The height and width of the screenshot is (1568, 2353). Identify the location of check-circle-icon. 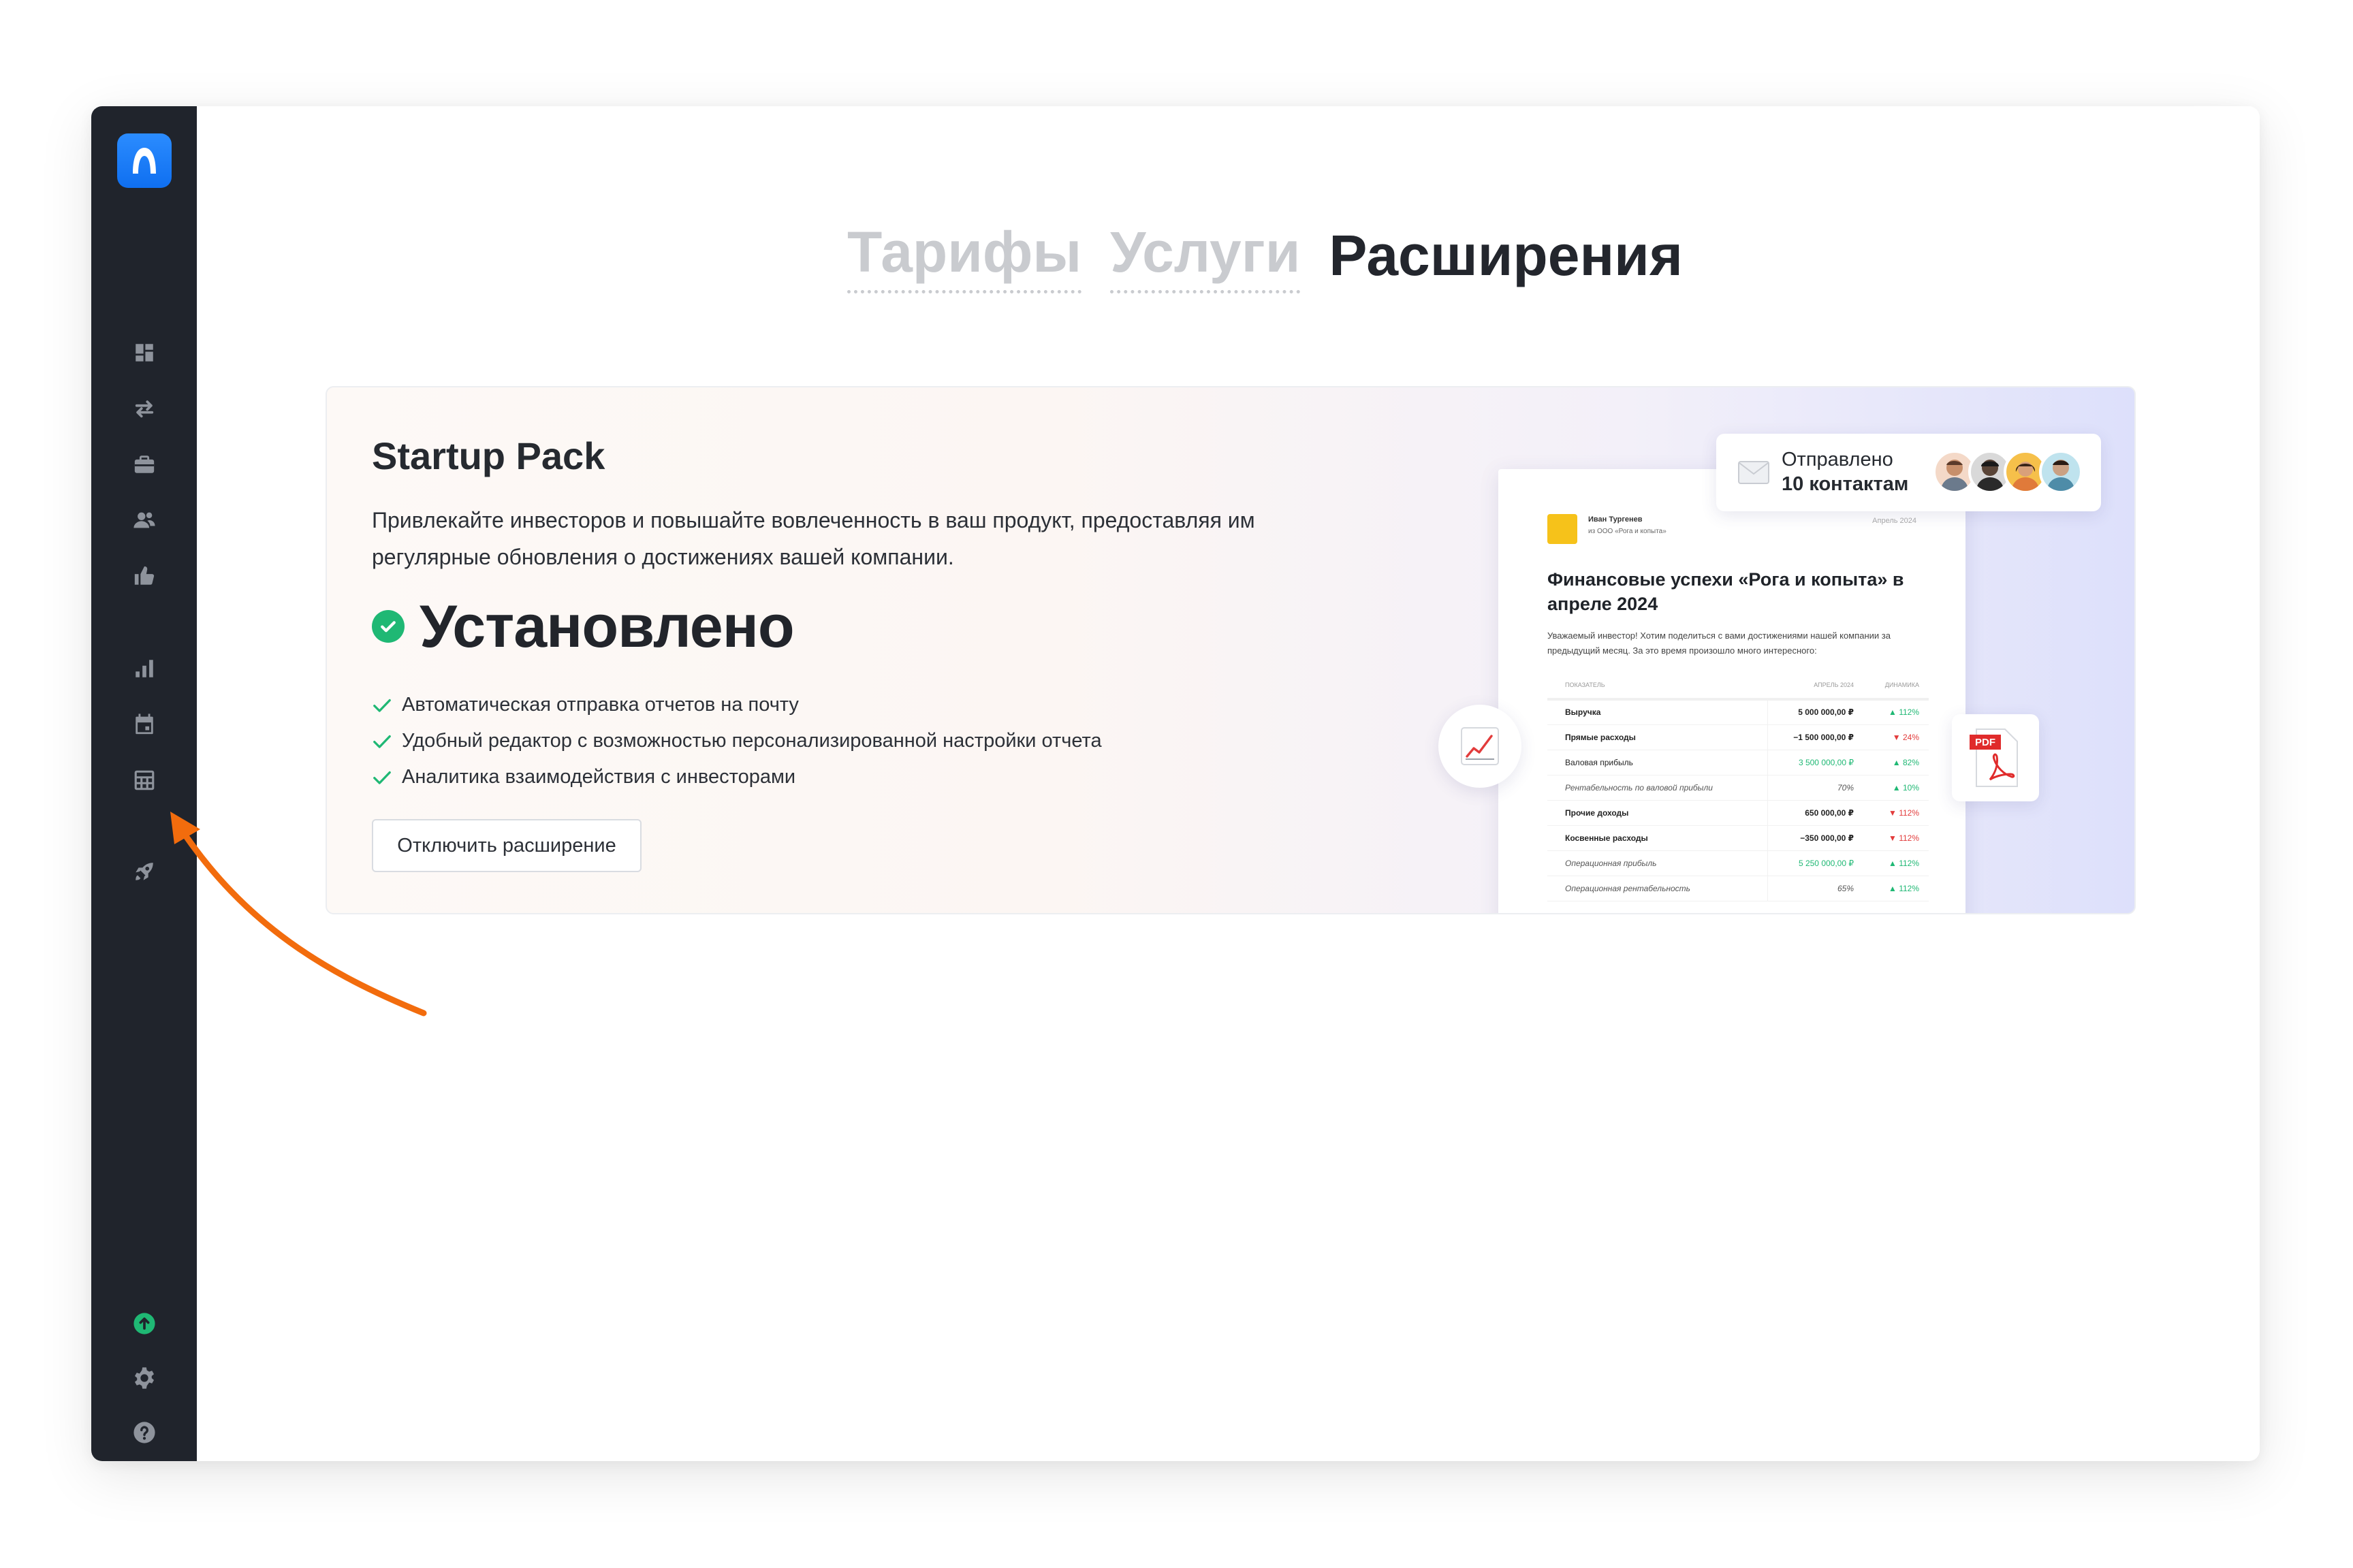
(388, 626).